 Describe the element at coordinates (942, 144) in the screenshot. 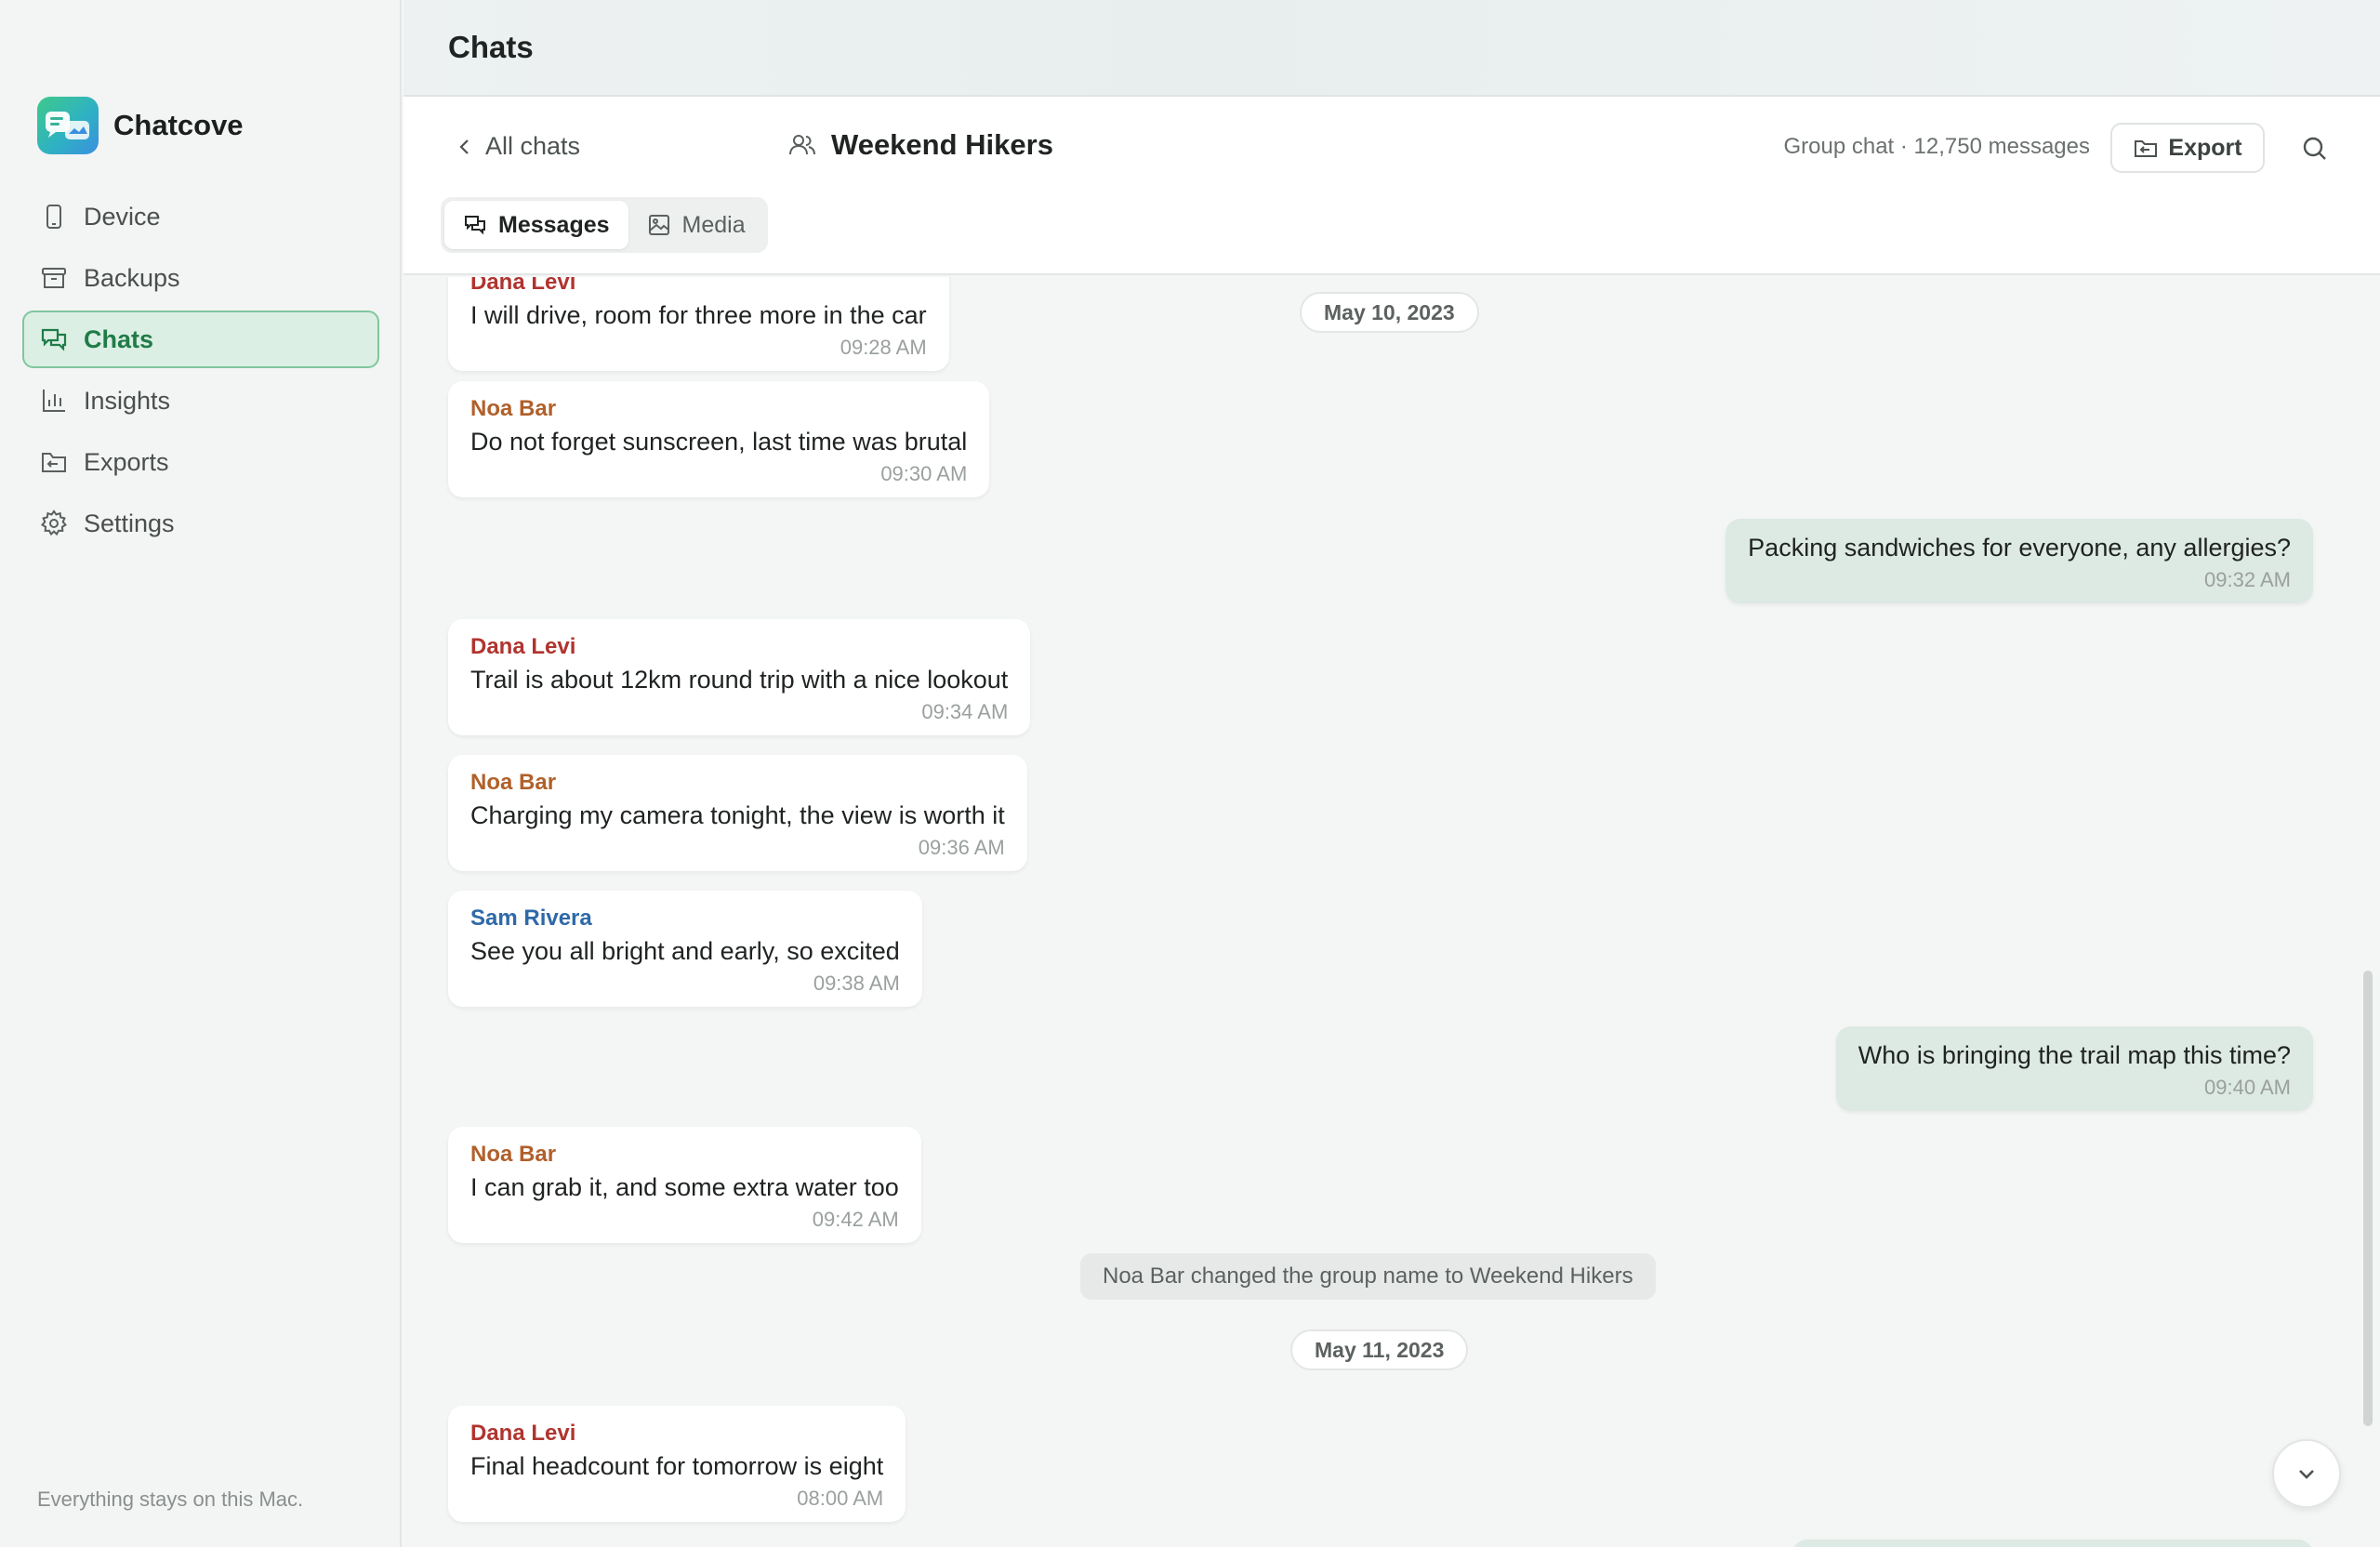

I see `chat-title-text: Weekend Hikers` at that location.